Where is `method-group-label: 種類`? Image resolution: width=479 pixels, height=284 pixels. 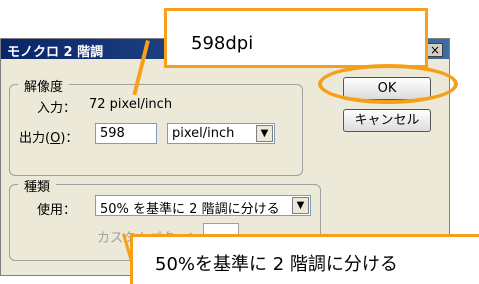
method-group-label: 種類 is located at coordinates (37, 185).